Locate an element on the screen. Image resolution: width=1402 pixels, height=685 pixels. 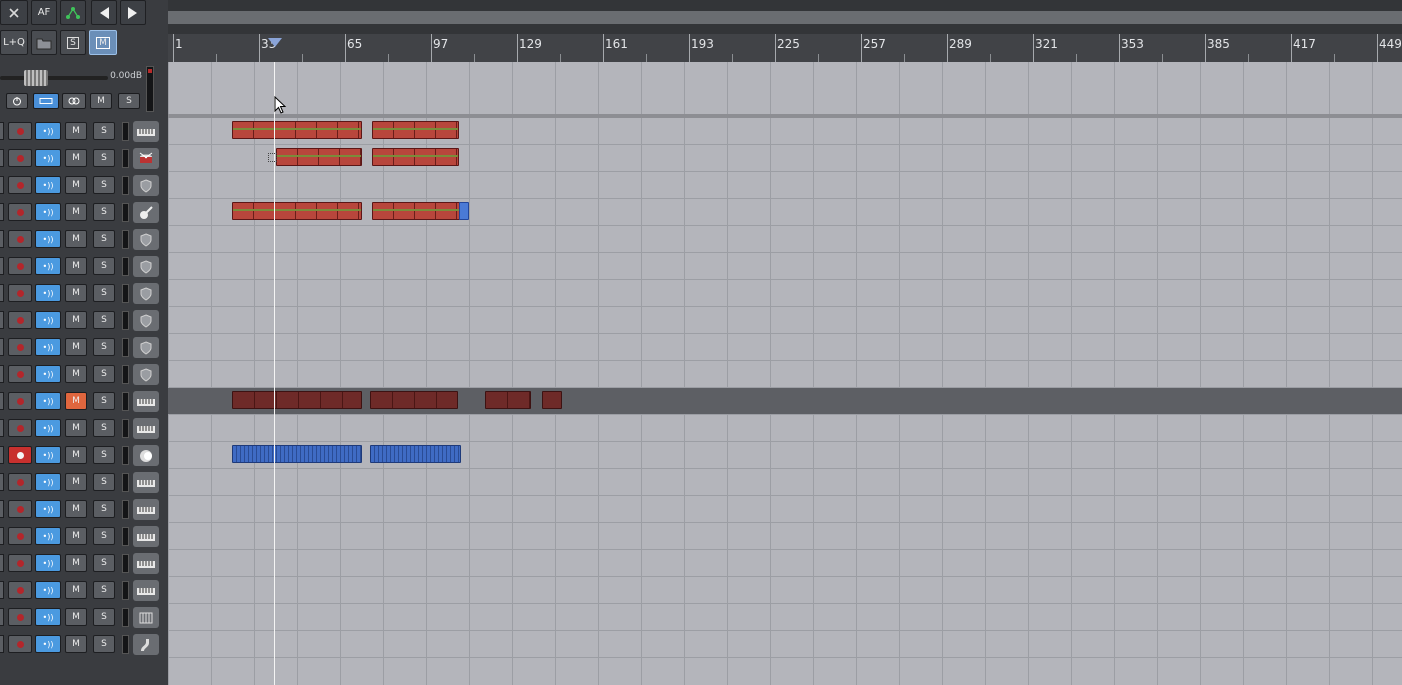
link-icon is located at coordinates (46, 101).